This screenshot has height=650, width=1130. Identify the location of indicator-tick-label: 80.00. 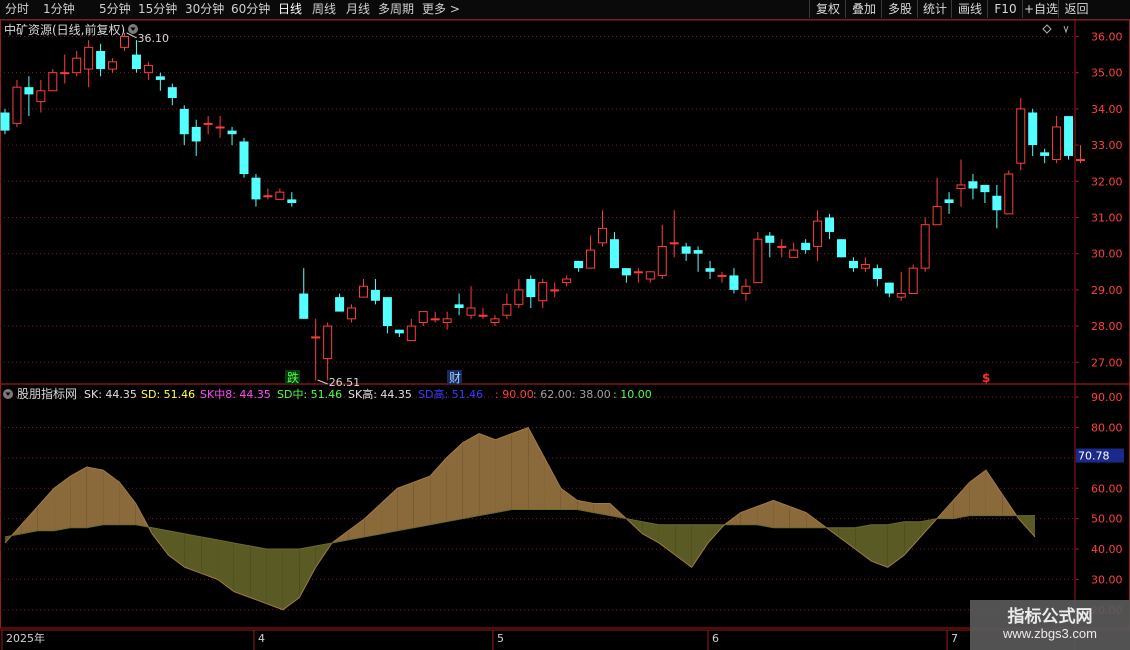
(1107, 428).